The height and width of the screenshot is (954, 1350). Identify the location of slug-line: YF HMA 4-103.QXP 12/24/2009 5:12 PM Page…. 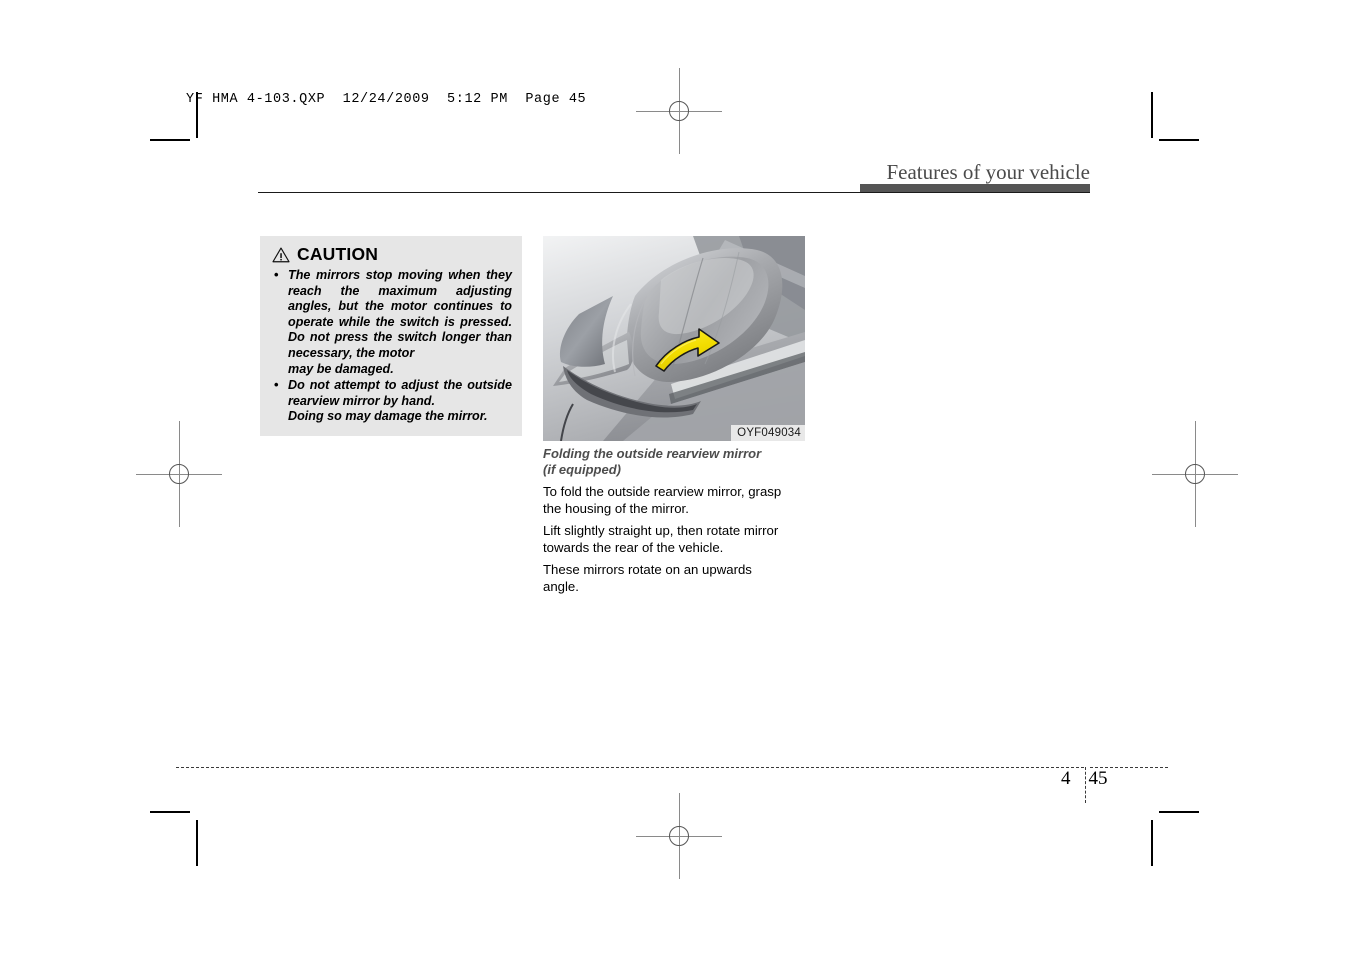
(386, 99).